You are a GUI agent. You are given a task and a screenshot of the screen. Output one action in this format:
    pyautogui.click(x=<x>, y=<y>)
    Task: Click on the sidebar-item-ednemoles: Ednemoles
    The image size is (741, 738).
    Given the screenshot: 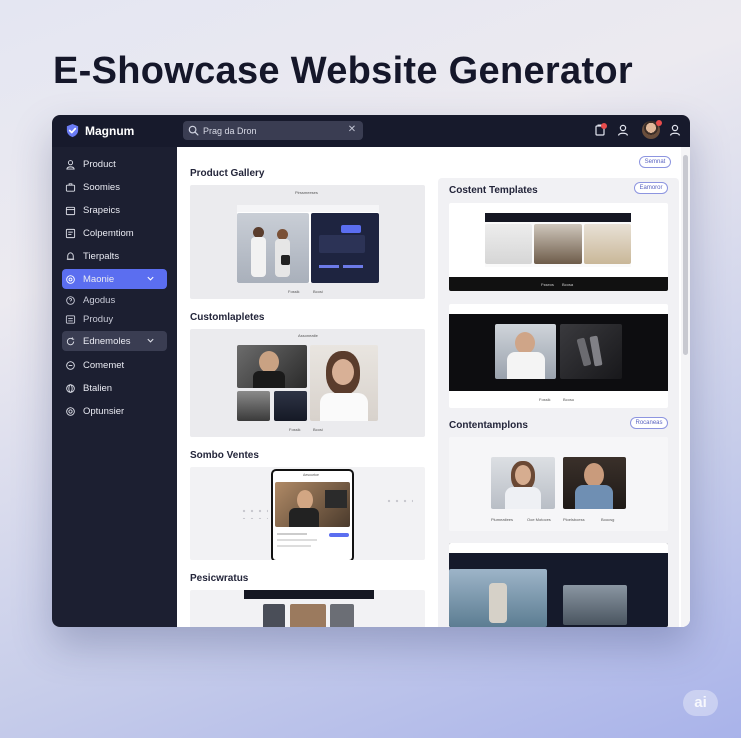 What is the action you would take?
    pyautogui.click(x=114, y=341)
    